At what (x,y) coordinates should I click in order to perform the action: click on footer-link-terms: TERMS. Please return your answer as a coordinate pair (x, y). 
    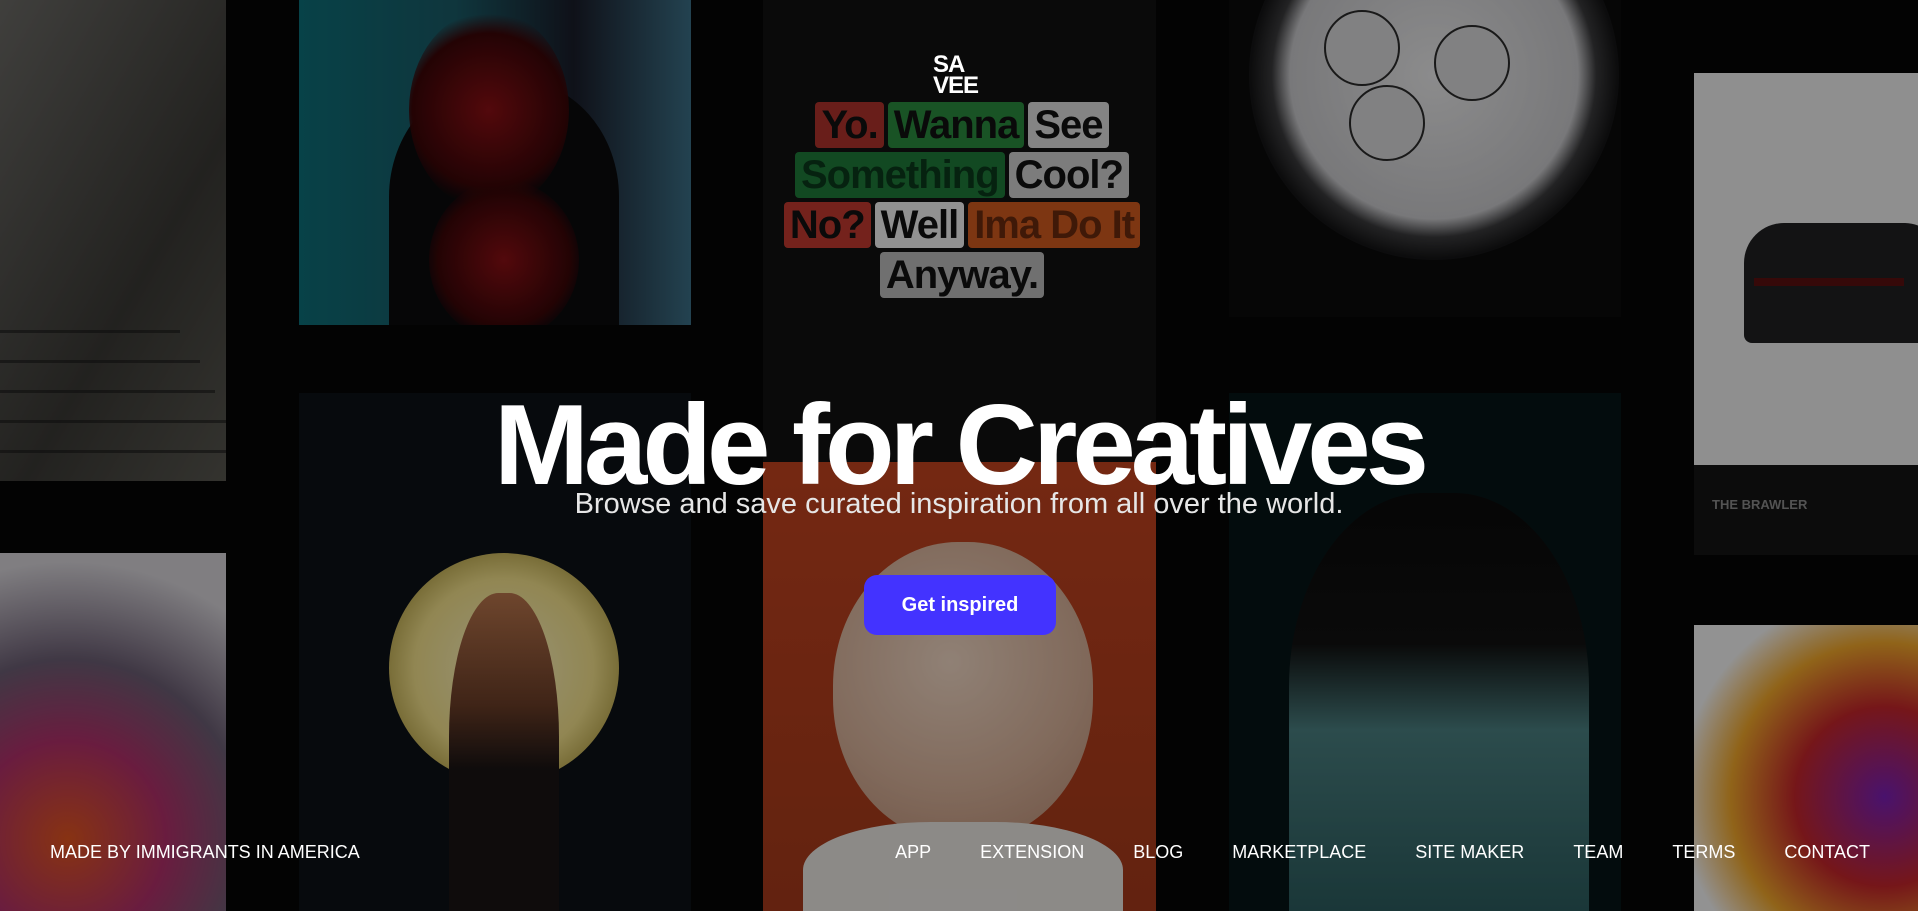
    Looking at the image, I should click on (1703, 852).